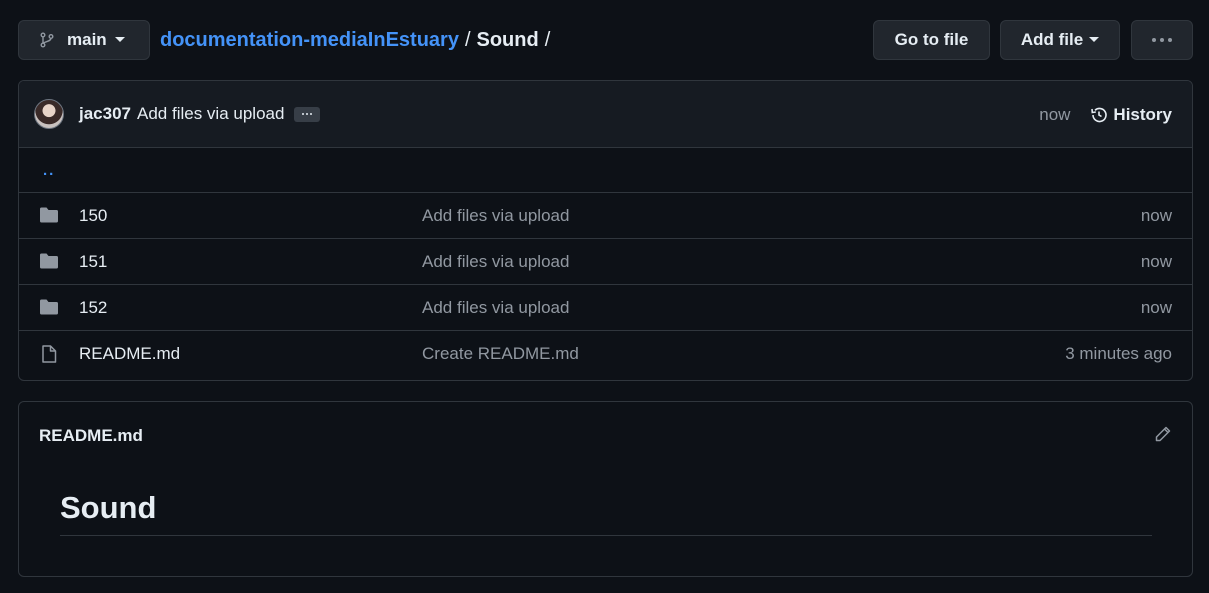 The height and width of the screenshot is (593, 1209). What do you see at coordinates (87, 39) in the screenshot?
I see `branch-name: main` at bounding box center [87, 39].